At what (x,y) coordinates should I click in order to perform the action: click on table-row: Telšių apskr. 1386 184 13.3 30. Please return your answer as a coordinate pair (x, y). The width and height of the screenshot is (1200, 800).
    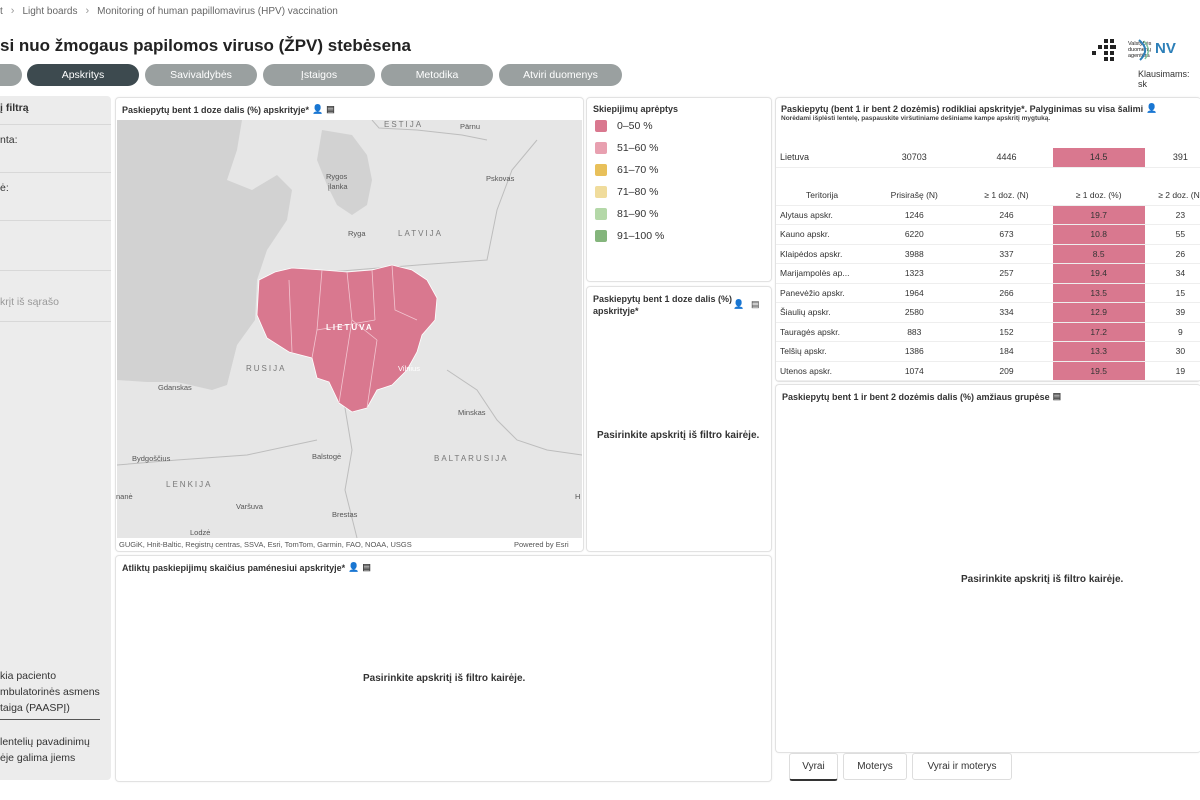
    Looking at the image, I should click on (988, 351).